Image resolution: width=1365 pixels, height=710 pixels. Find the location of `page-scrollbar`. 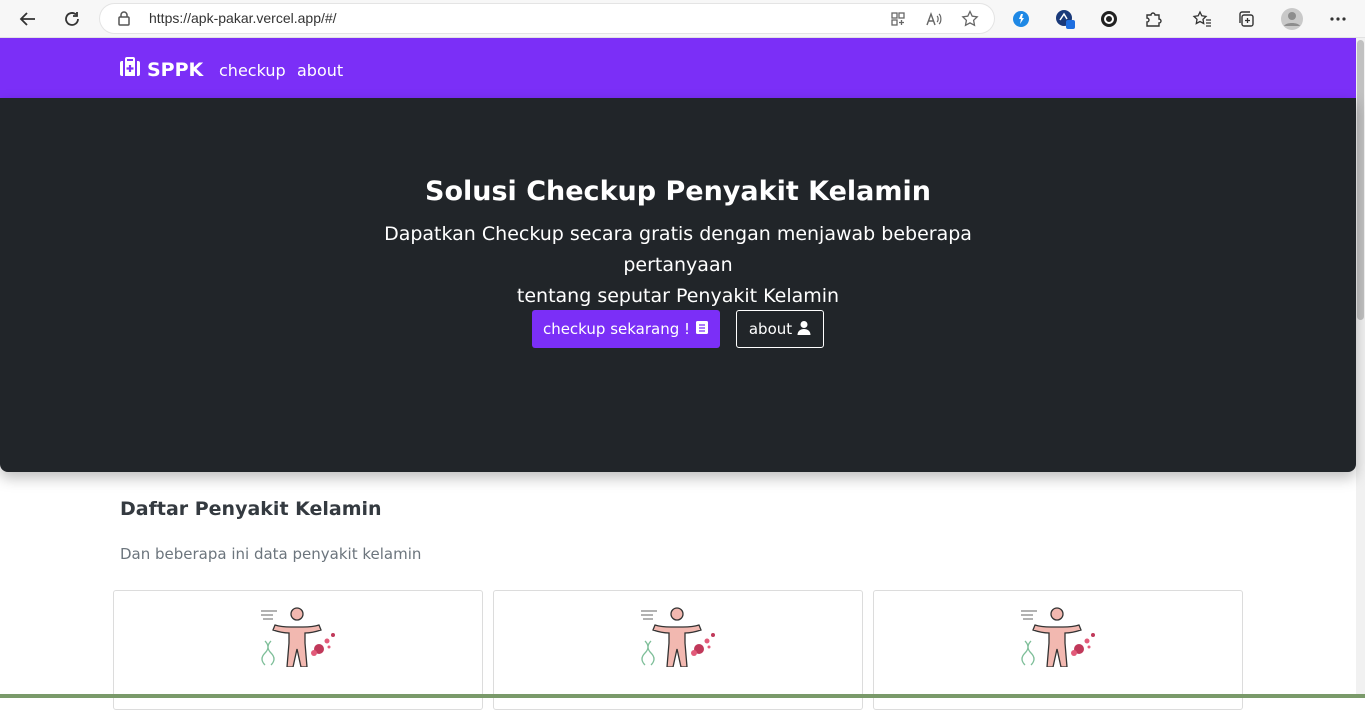

page-scrollbar is located at coordinates (1360, 368).